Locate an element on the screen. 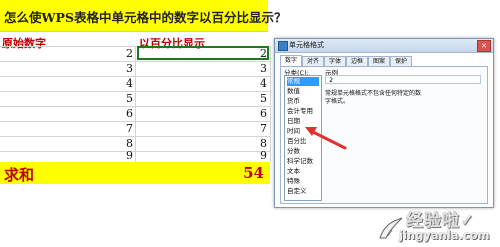  total-row: 求和 54 is located at coordinates (135, 173).